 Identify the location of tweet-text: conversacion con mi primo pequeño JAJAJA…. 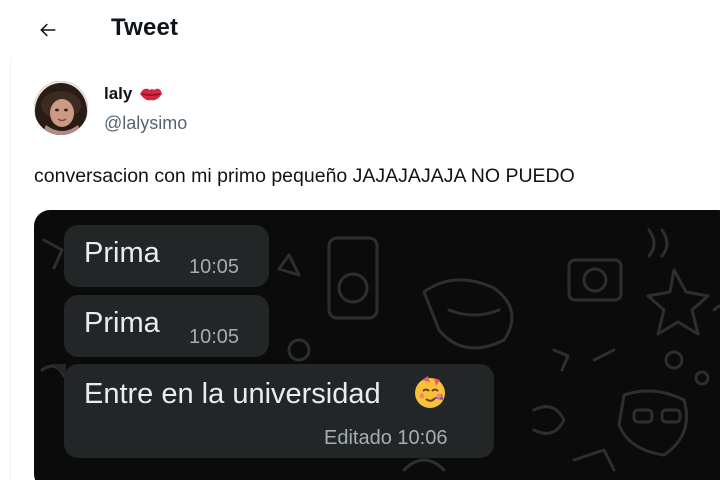
(304, 176).